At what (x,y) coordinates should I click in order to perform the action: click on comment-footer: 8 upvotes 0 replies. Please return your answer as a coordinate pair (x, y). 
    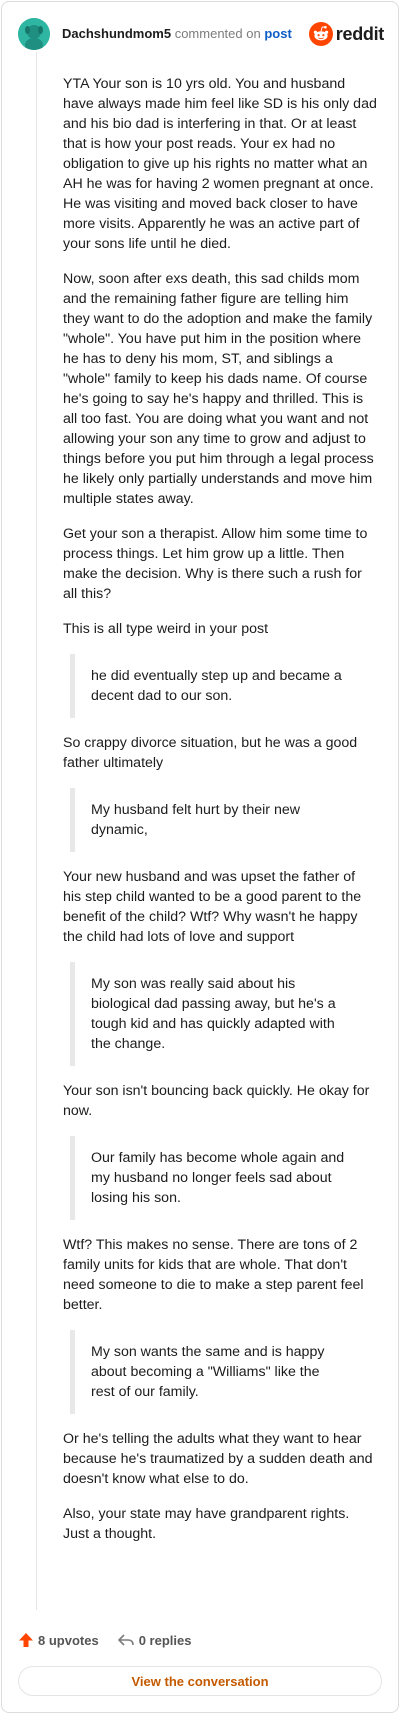
    Looking at the image, I should click on (104, 1640).